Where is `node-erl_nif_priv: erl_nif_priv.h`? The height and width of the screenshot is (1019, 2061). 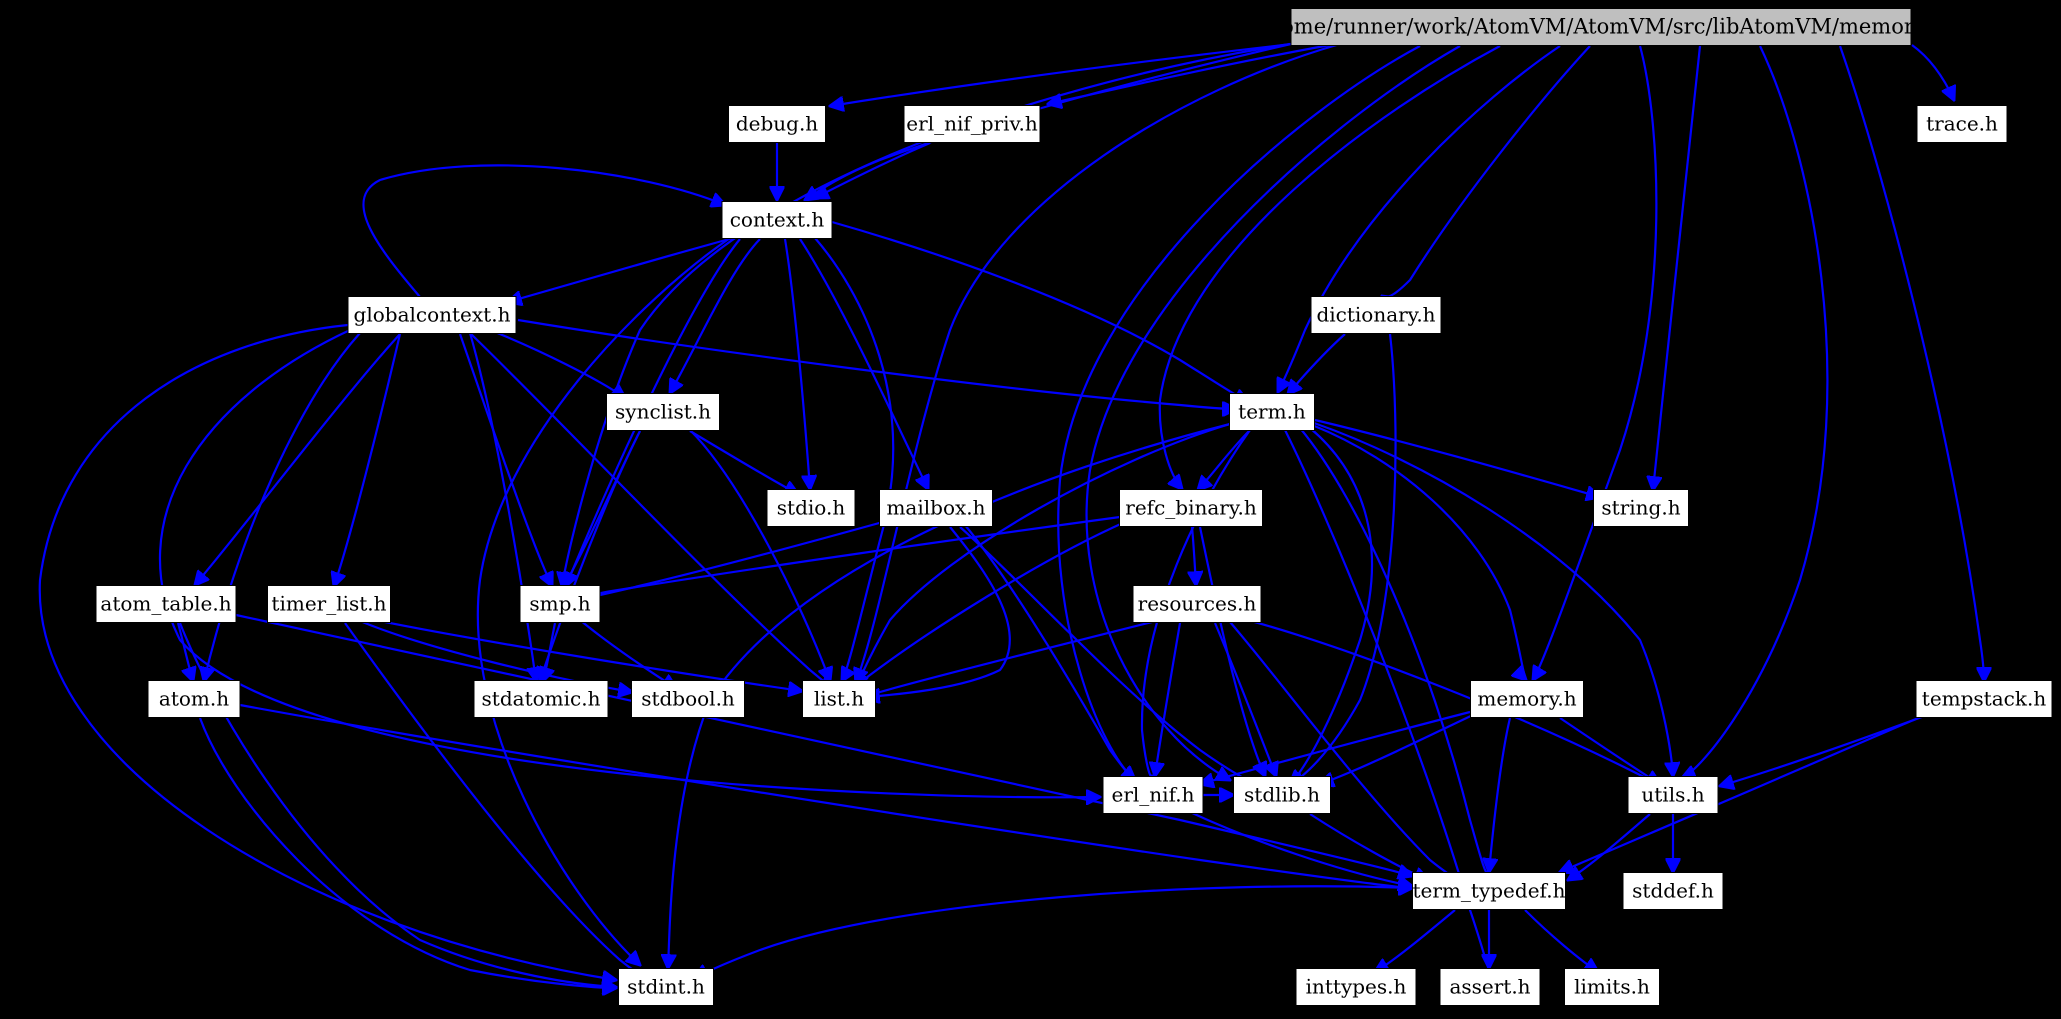
node-erl_nif_priv: erl_nif_priv.h is located at coordinates (972, 124).